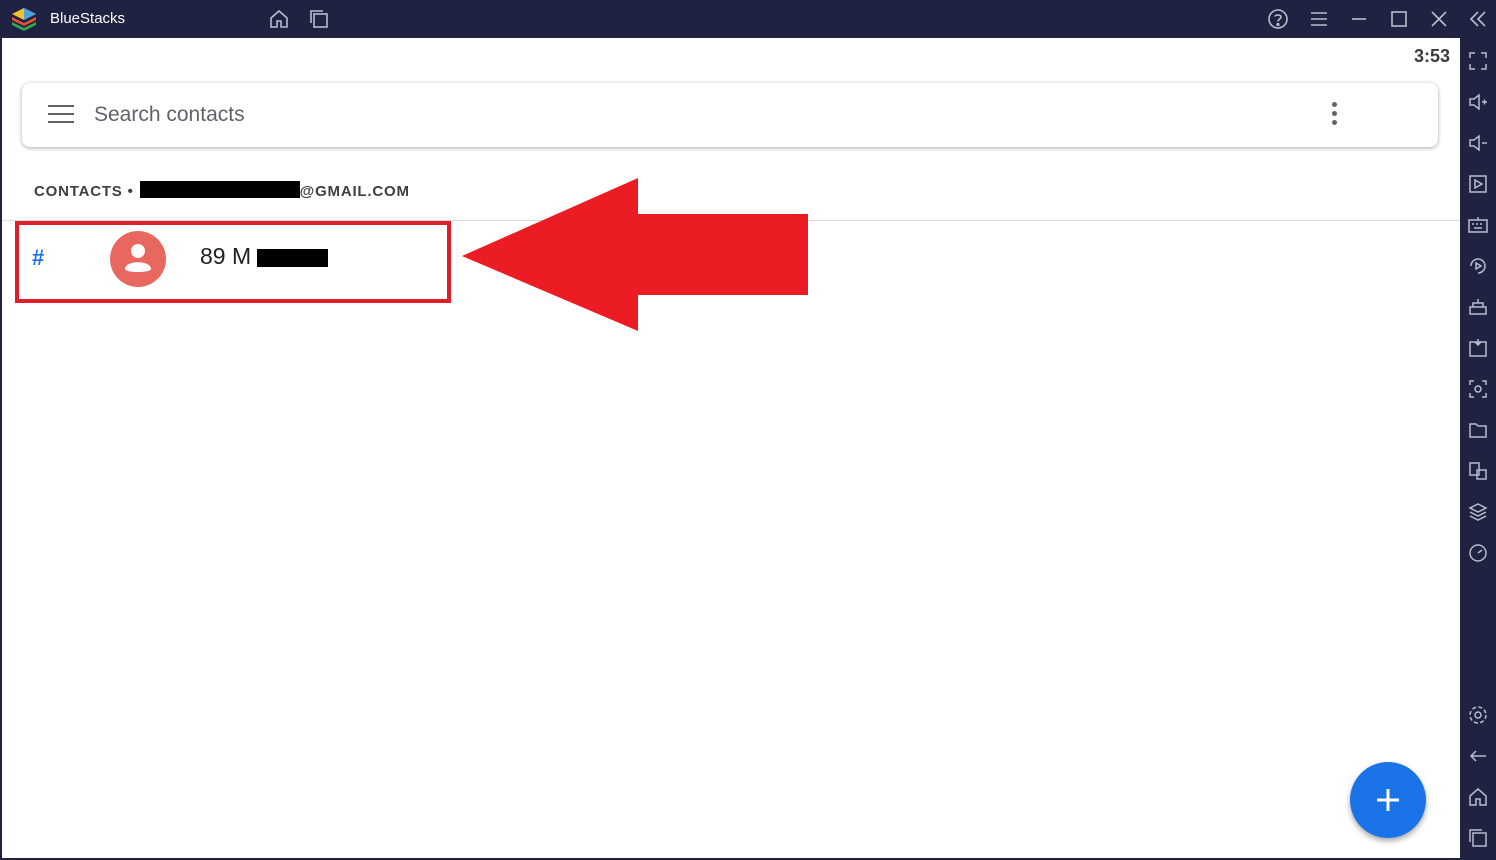  I want to click on minimize-icon, so click(1359, 19).